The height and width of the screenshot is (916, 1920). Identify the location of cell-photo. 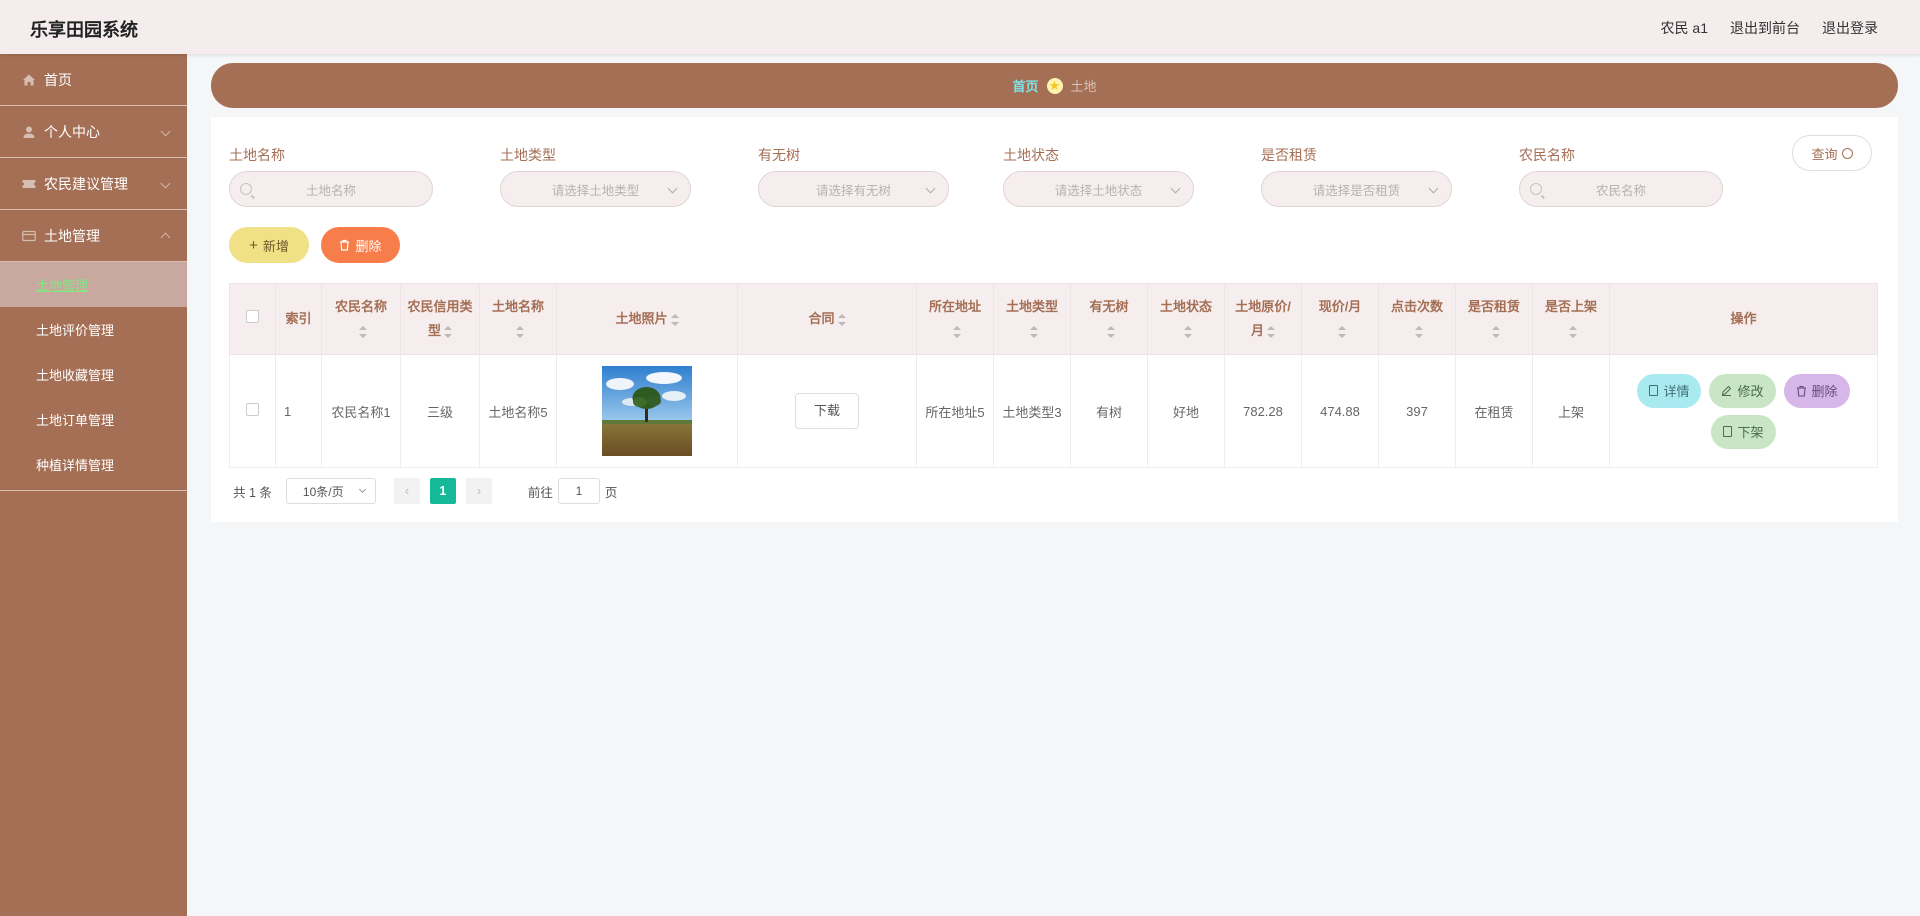
(647, 411).